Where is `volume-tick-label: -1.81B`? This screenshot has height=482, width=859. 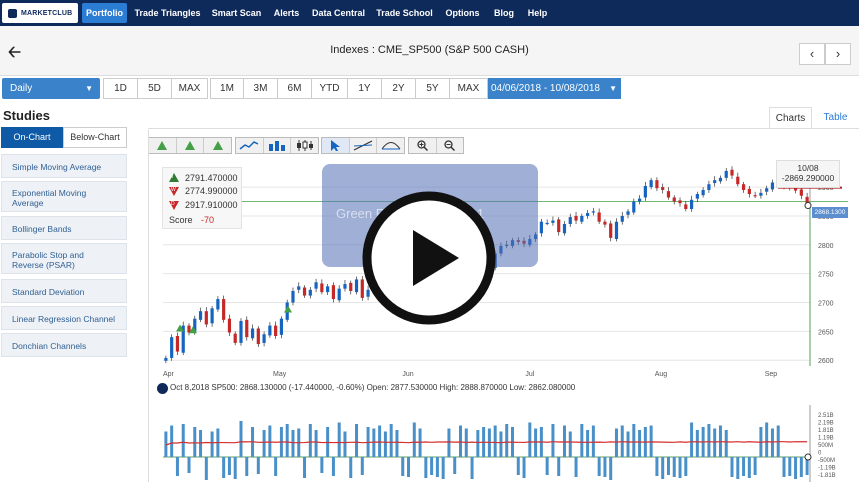 volume-tick-label: -1.81B is located at coordinates (827, 476).